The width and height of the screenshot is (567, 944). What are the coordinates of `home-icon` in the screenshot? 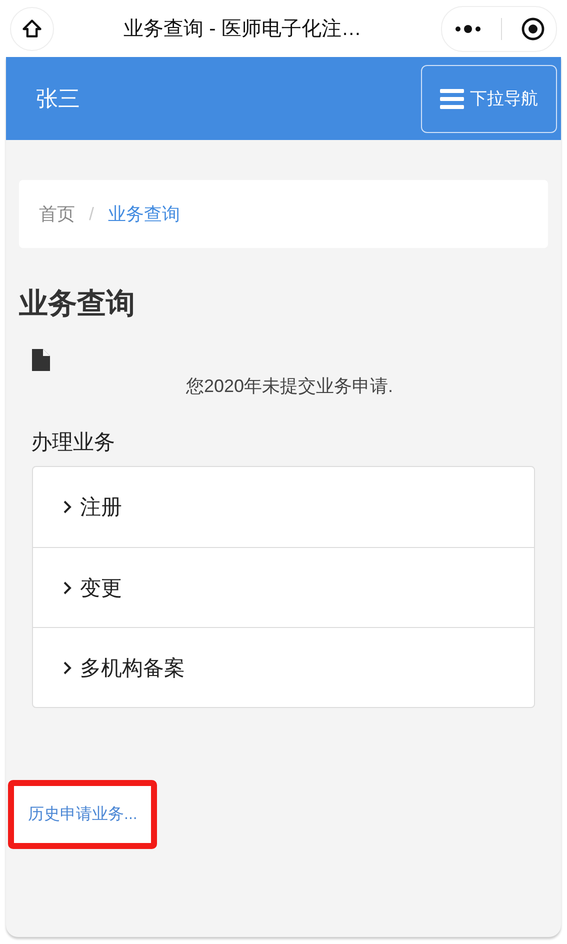 It's located at (32, 29).